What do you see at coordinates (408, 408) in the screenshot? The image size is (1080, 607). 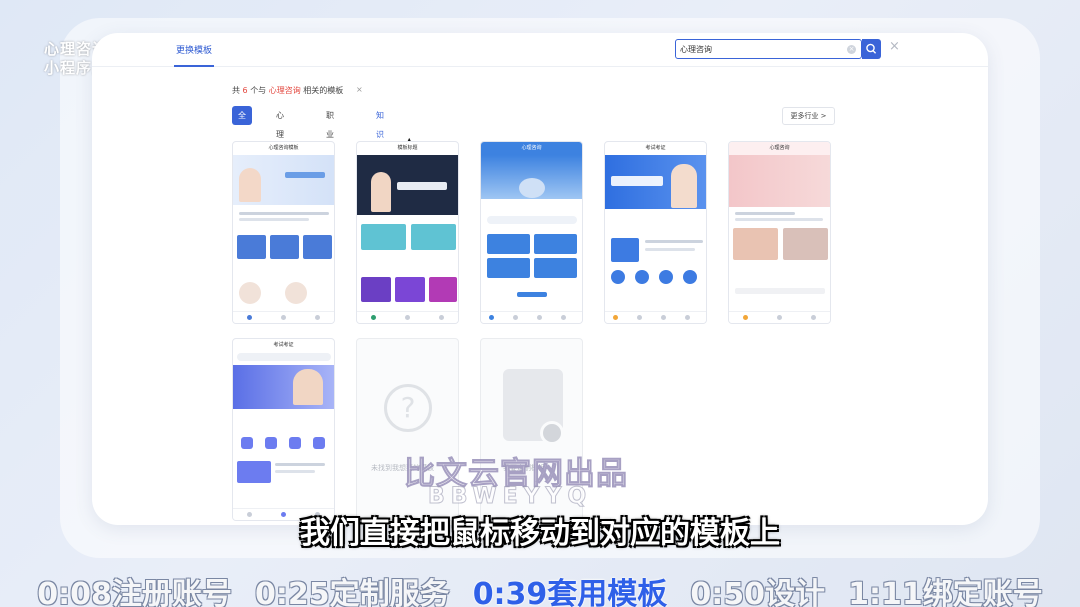 I see `question-icon: ?` at bounding box center [408, 408].